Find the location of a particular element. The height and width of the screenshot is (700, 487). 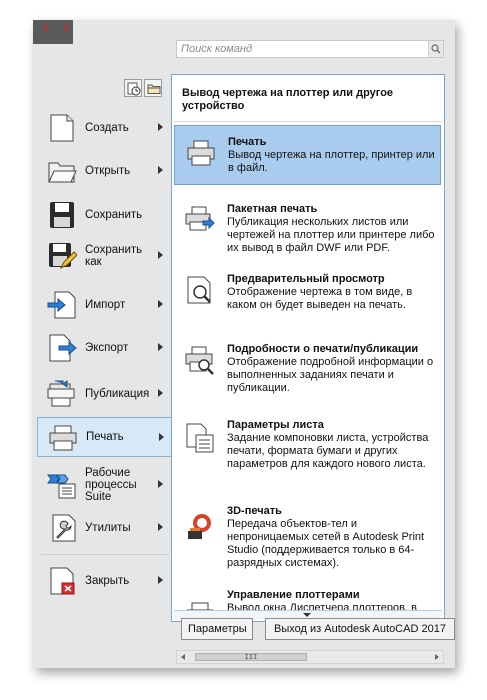

entry-title: Управление плоттерами is located at coordinates (293, 595).